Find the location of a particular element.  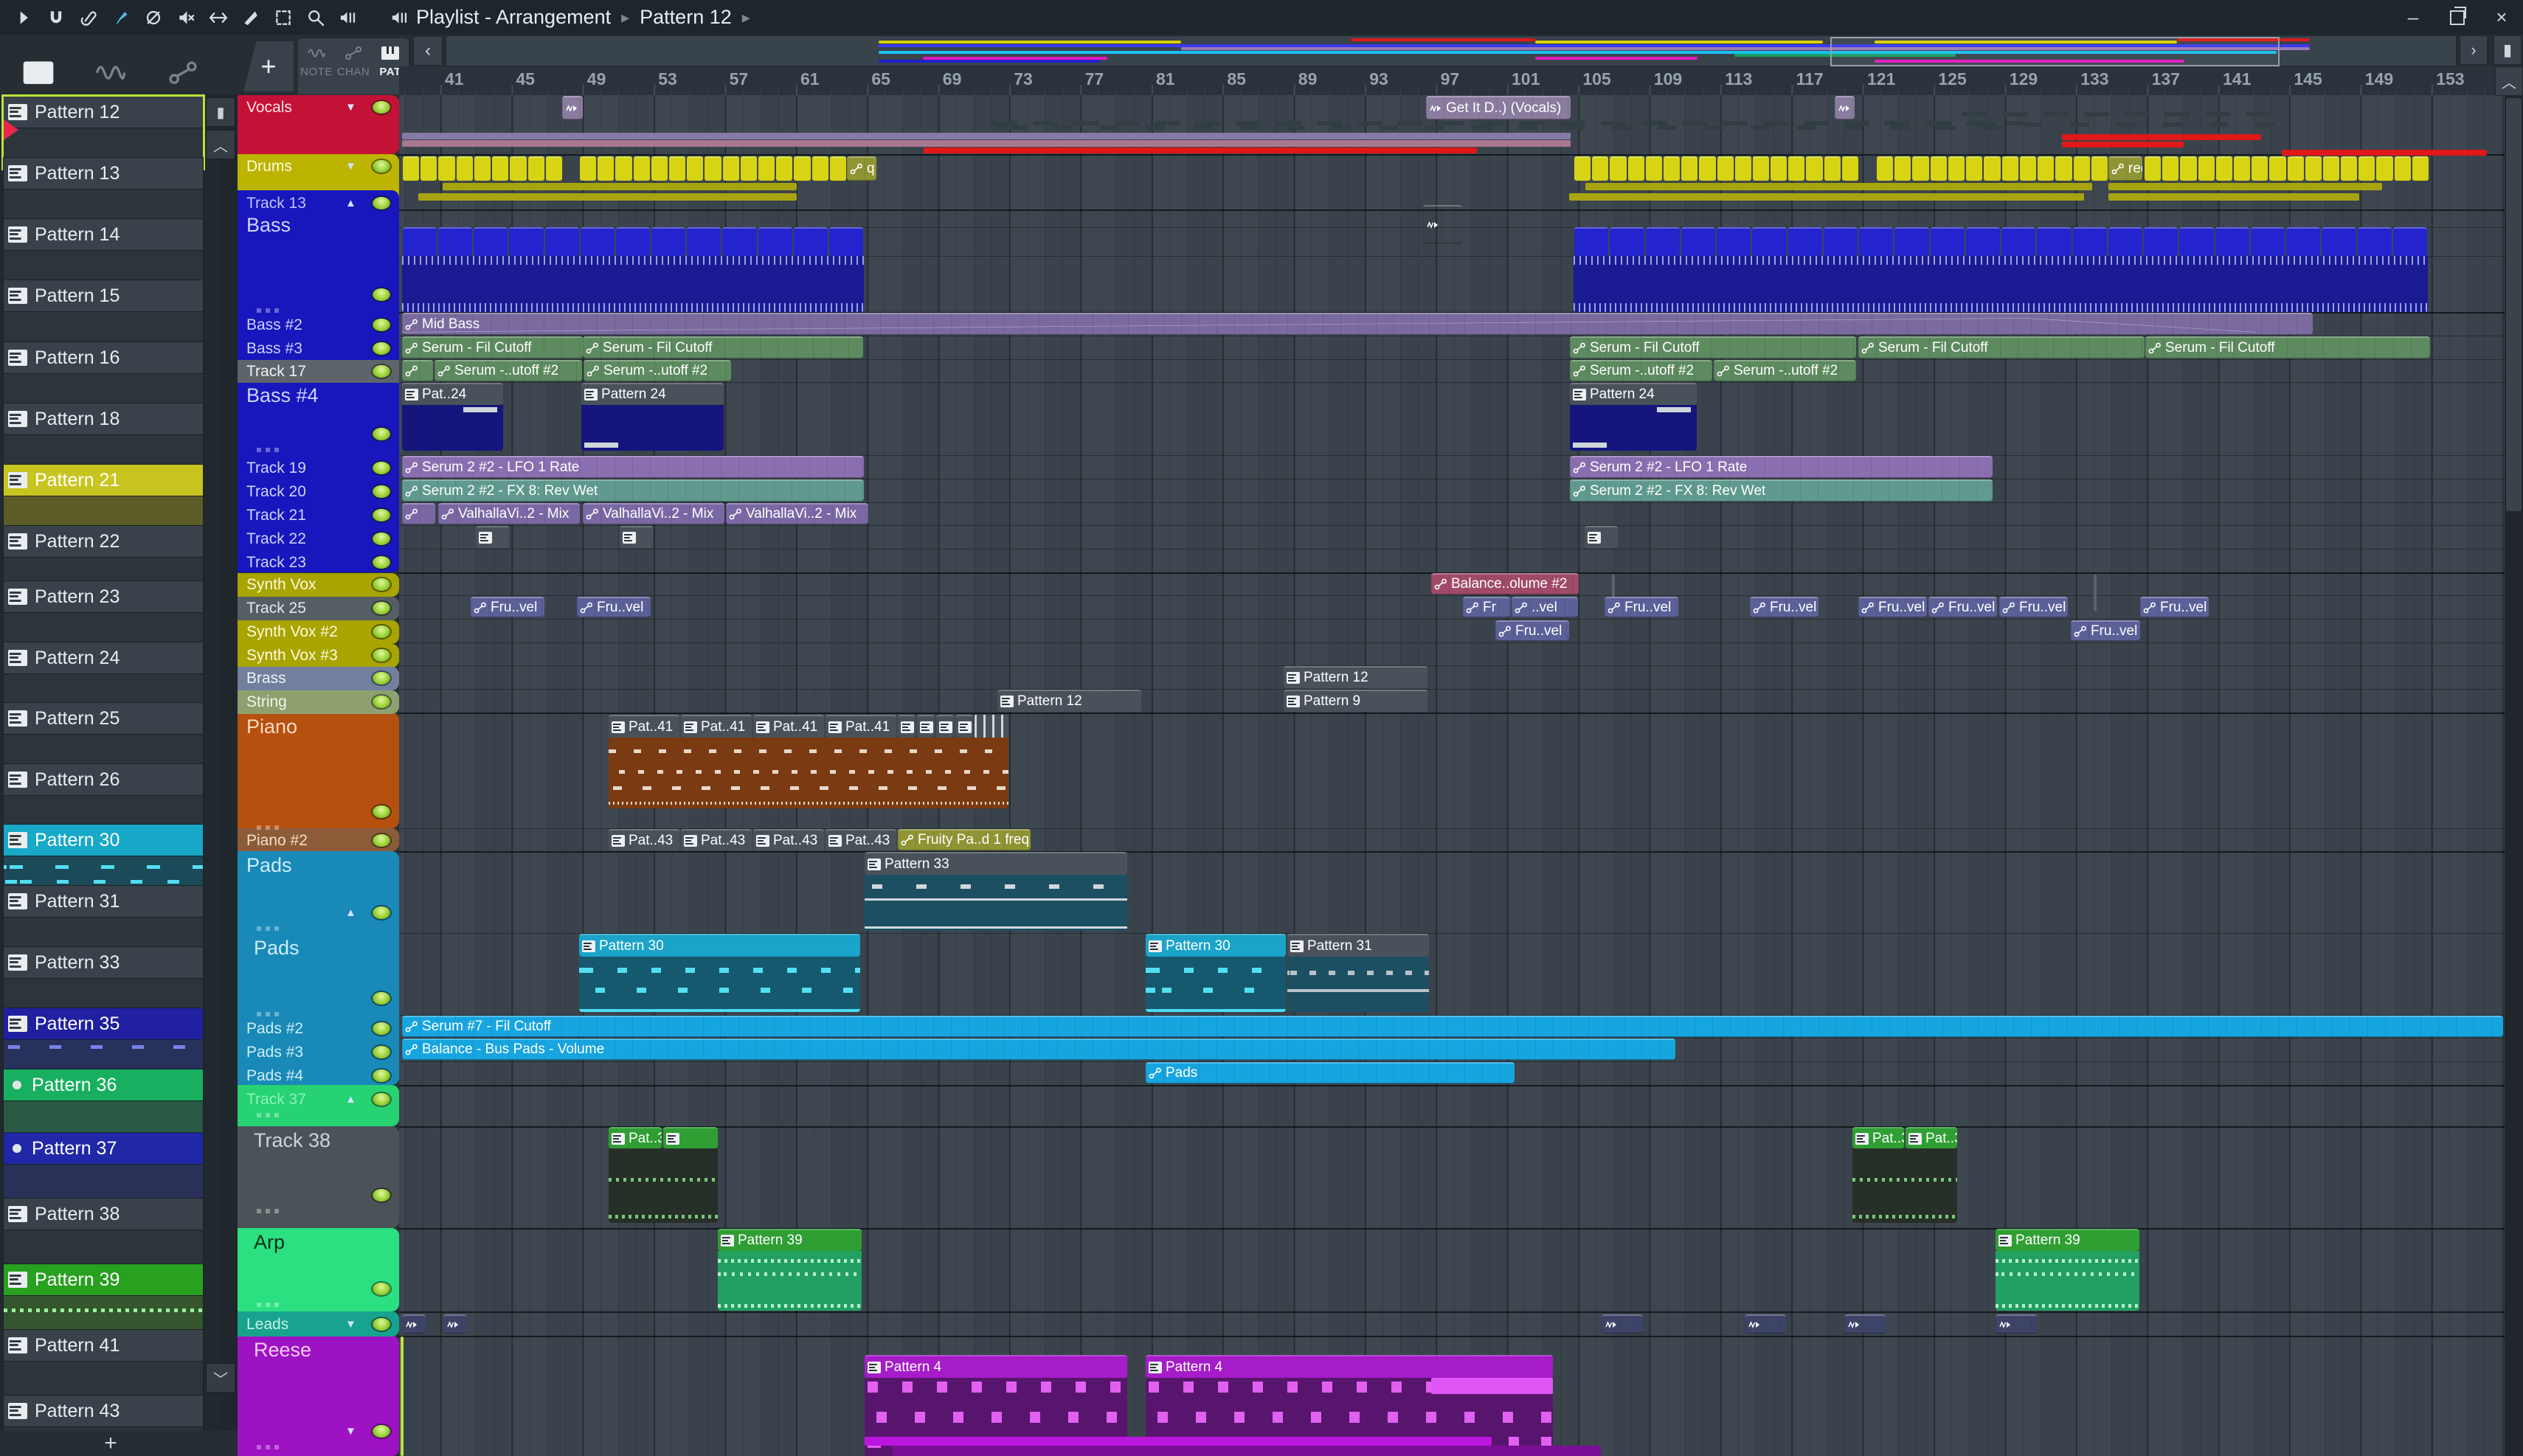

track-header-track-22: Track 22 is located at coordinates (318, 538).